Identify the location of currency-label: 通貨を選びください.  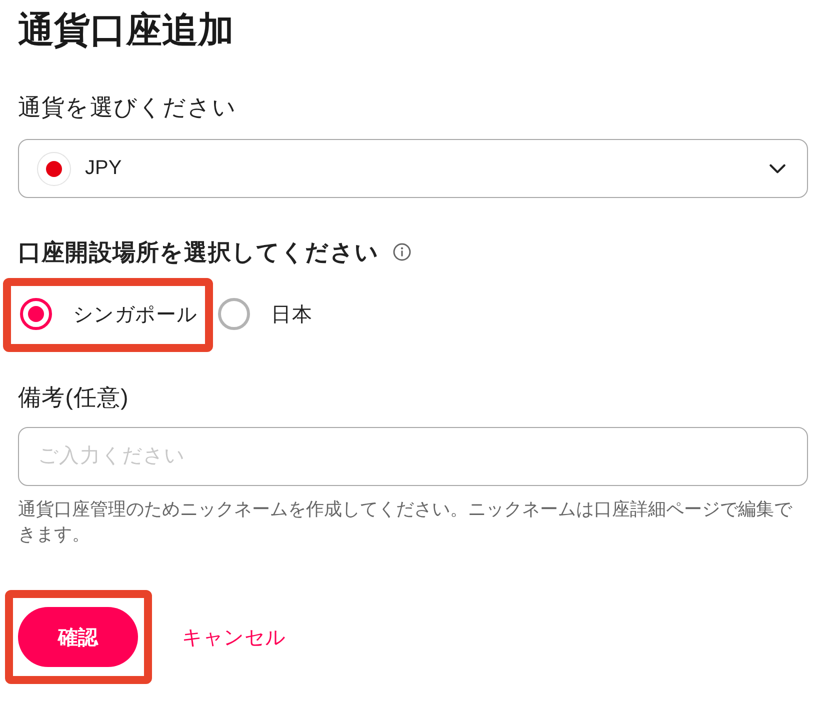
(128, 107).